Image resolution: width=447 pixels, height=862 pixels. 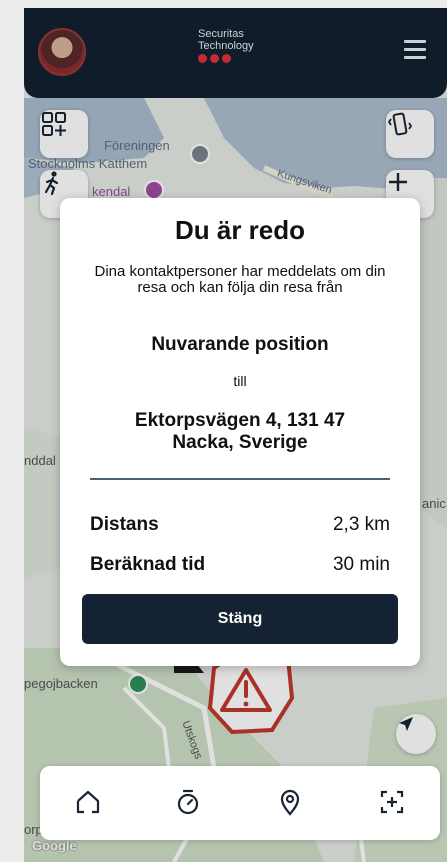 I want to click on nav-location, so click(x=290, y=802).